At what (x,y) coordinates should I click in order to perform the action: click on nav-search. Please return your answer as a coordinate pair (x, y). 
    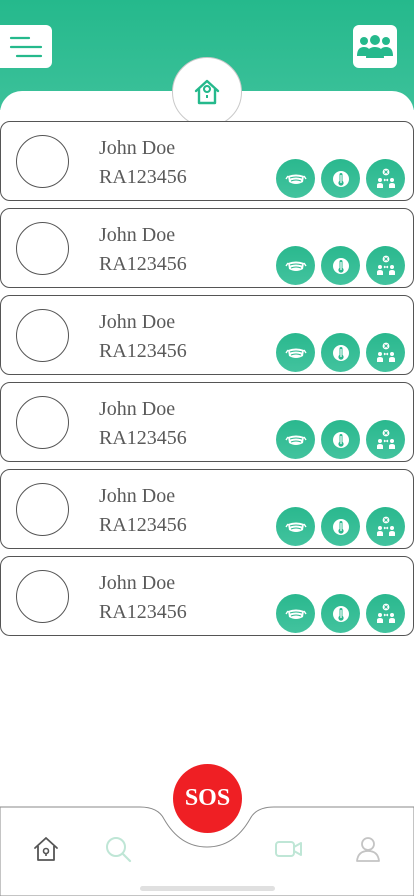
    Looking at the image, I should click on (118, 849).